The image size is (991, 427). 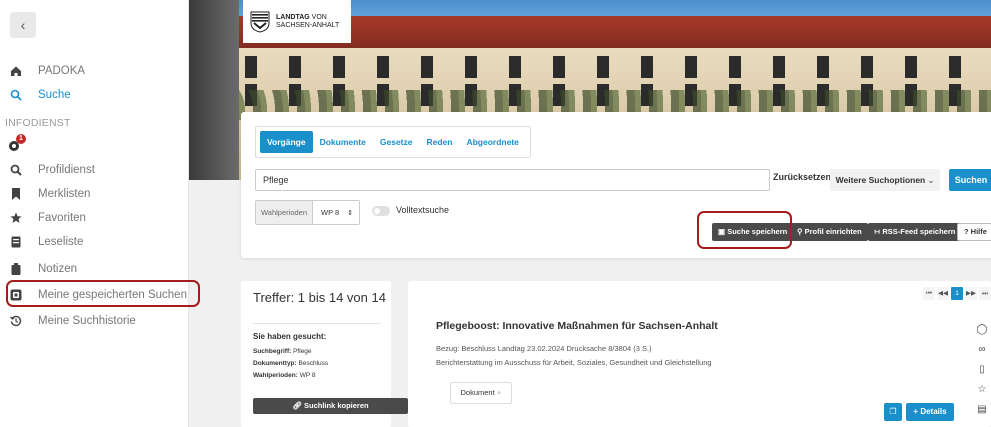 What do you see at coordinates (16, 71) in the screenshot?
I see `home-icon` at bounding box center [16, 71].